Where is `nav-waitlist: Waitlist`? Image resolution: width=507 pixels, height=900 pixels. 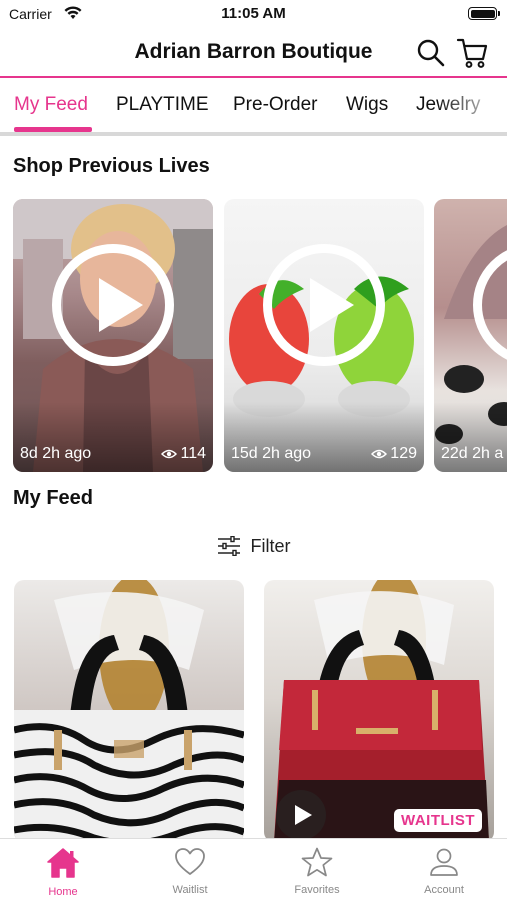
nav-waitlist: Waitlist is located at coordinates (190, 871).